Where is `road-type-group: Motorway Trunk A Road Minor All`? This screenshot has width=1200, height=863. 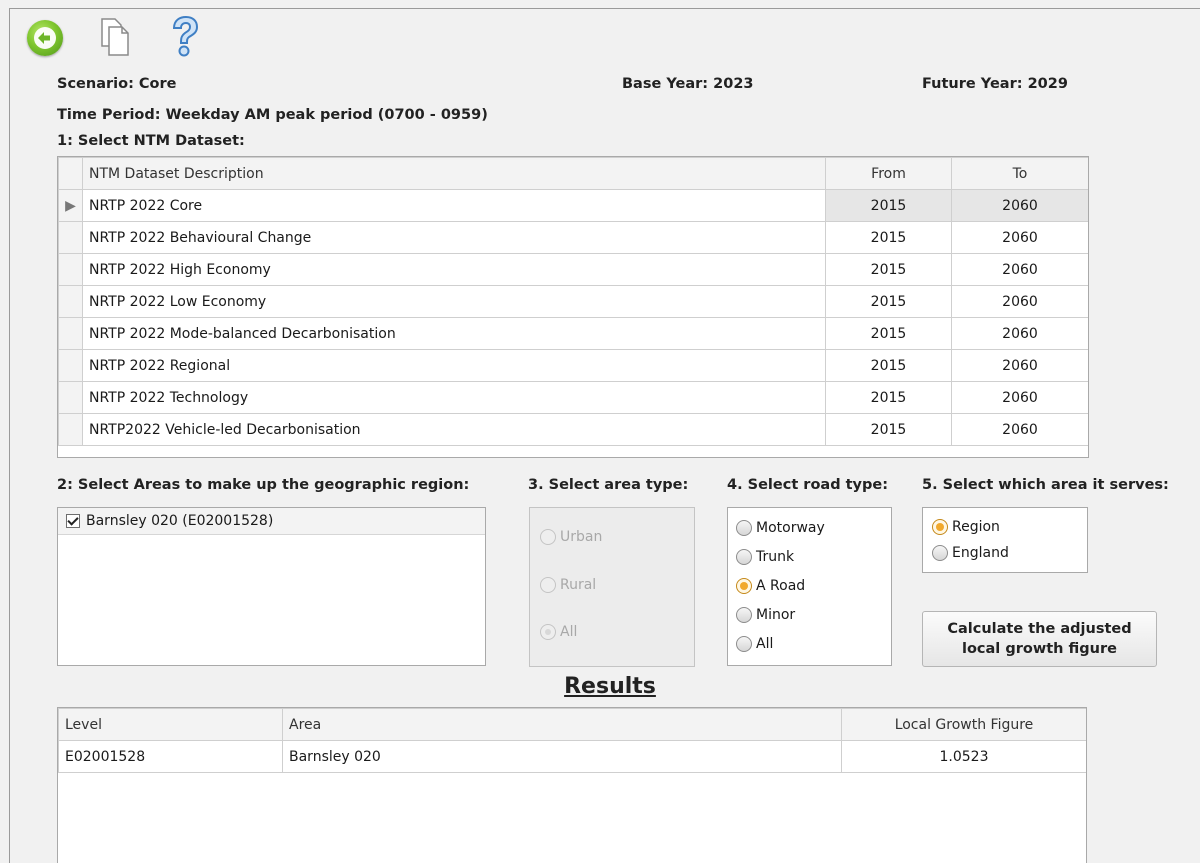 road-type-group: Motorway Trunk A Road Minor All is located at coordinates (809, 586).